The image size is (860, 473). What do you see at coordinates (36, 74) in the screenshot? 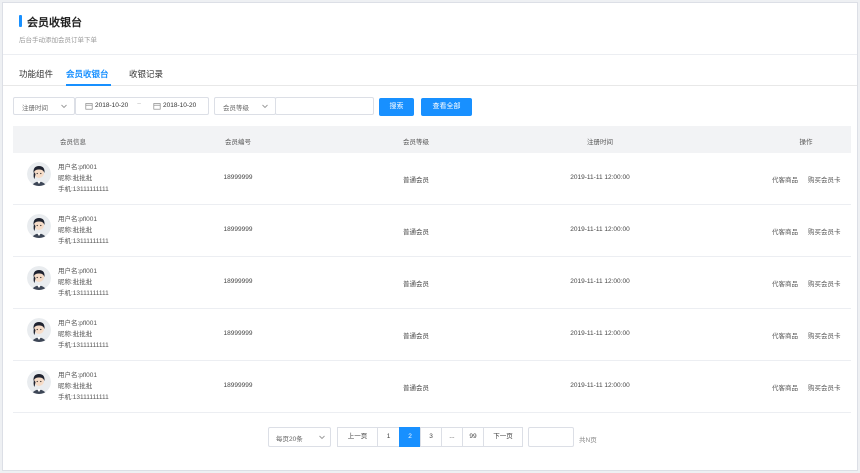
I see `tab-components: 功能组件` at bounding box center [36, 74].